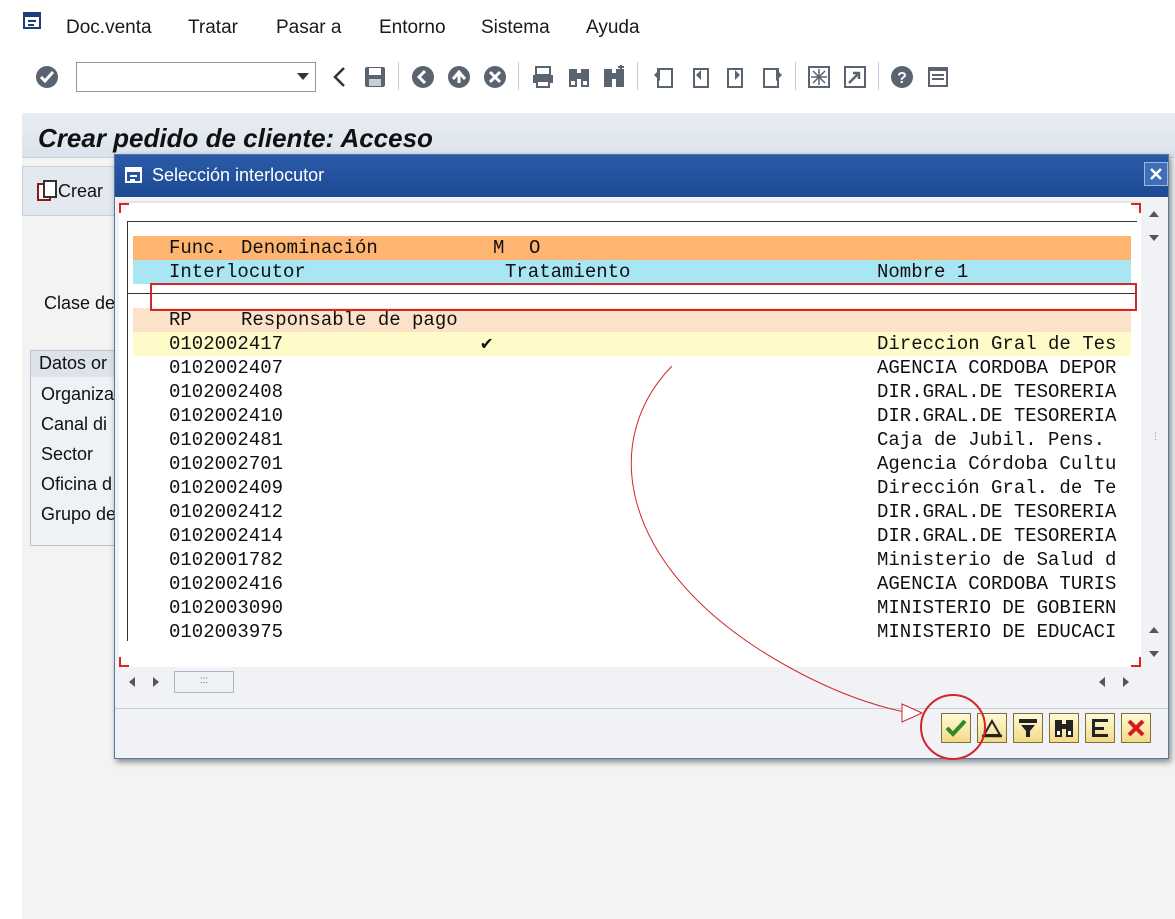 Image resolution: width=1175 pixels, height=919 pixels. What do you see at coordinates (226, 344) in the screenshot?
I see `partner-id: 0102002417` at bounding box center [226, 344].